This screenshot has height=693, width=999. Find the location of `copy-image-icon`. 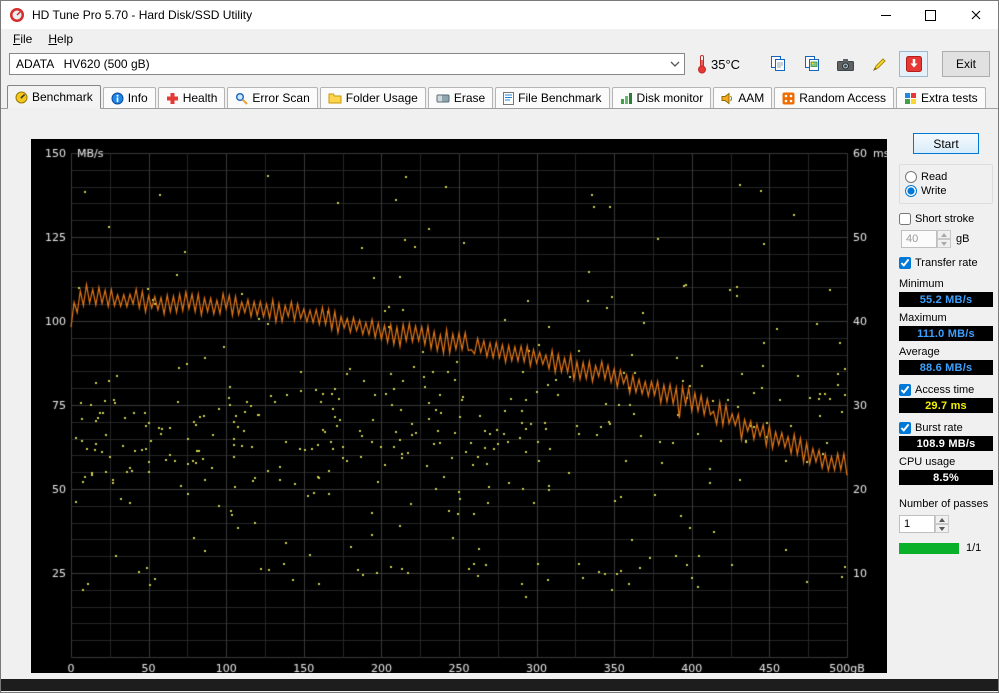

copy-image-icon is located at coordinates (812, 64).